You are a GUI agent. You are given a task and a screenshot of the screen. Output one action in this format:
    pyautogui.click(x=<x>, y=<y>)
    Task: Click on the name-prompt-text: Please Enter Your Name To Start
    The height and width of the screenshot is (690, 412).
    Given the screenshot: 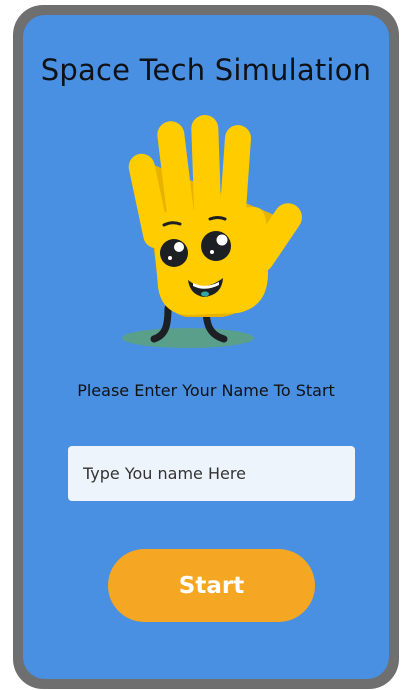 What is the action you would take?
    pyautogui.click(x=206, y=390)
    